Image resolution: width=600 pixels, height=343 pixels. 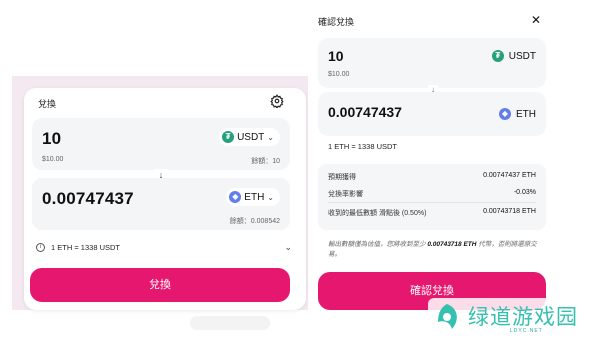 What do you see at coordinates (160, 285) in the screenshot?
I see `swap-button: 兌換` at bounding box center [160, 285].